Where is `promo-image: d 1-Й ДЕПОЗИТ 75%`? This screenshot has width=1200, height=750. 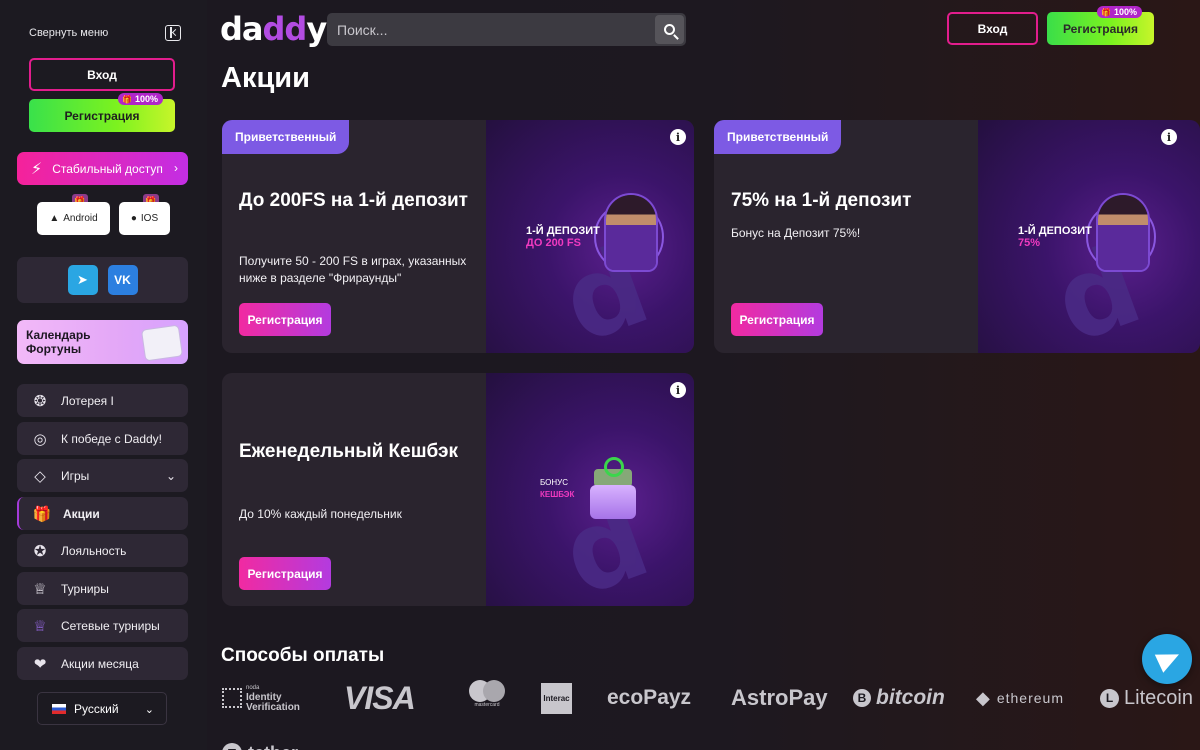
promo-image: d 1-Й ДЕПОЗИТ 75% is located at coordinates (1089, 236).